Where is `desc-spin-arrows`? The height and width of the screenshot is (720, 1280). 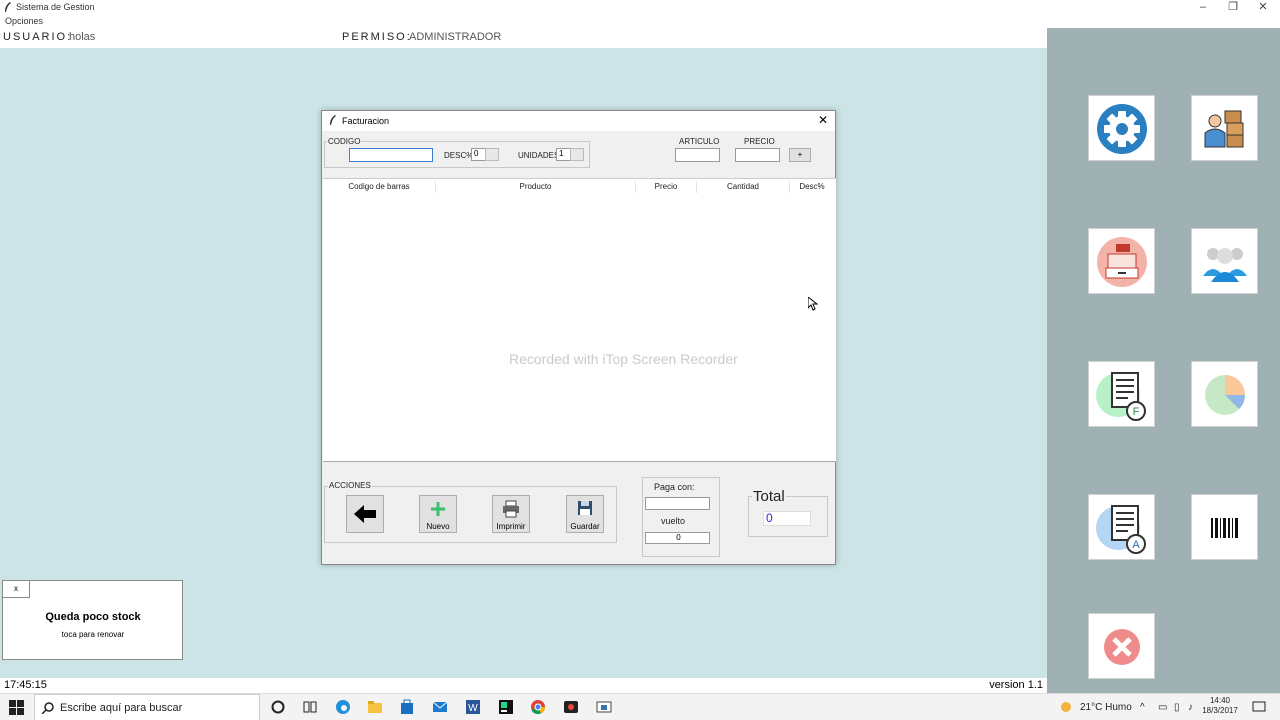
desc-spin-arrows is located at coordinates (492, 154).